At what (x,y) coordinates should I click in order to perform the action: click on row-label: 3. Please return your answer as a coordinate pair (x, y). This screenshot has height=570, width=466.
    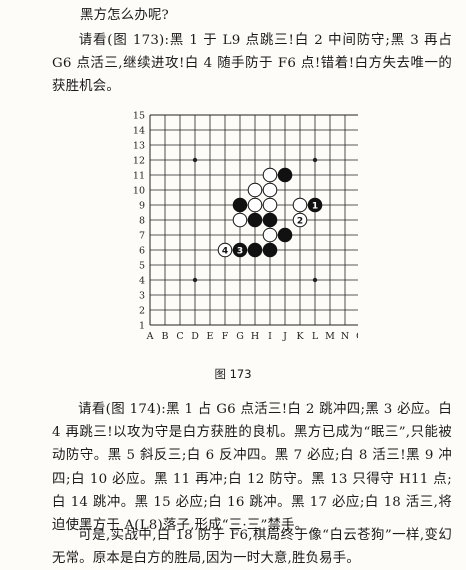
    Looking at the image, I should click on (142, 296).